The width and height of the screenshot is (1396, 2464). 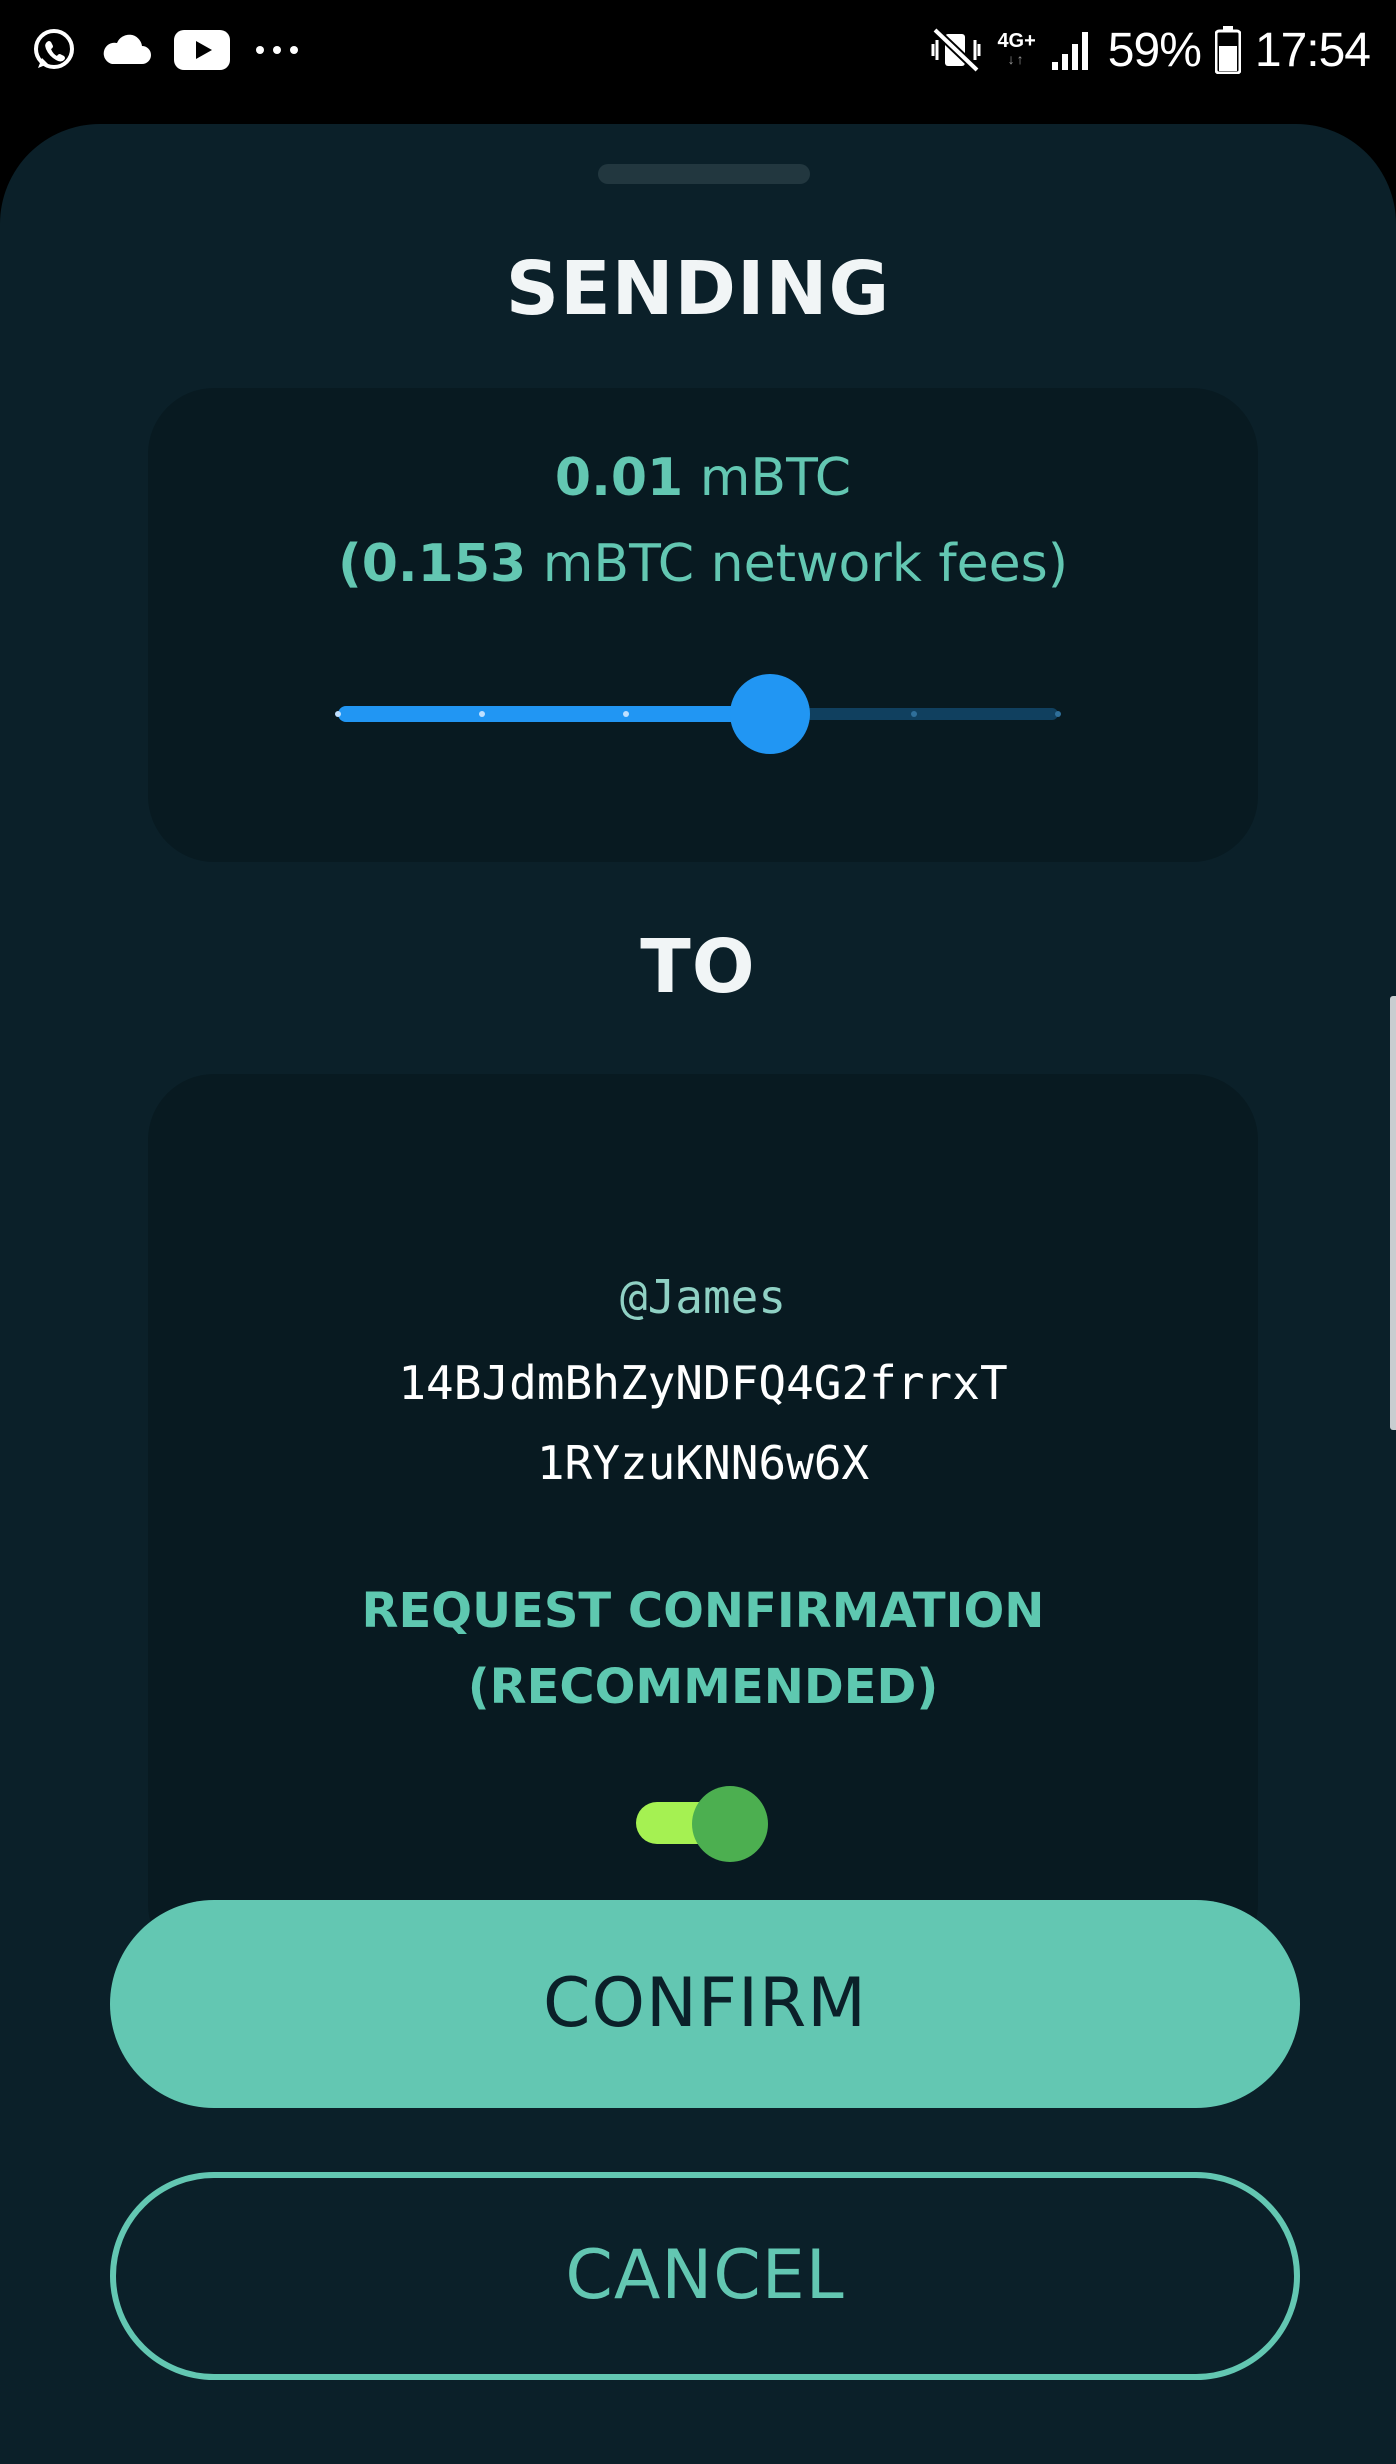 I want to click on slider-thumb, so click(x=770, y=714).